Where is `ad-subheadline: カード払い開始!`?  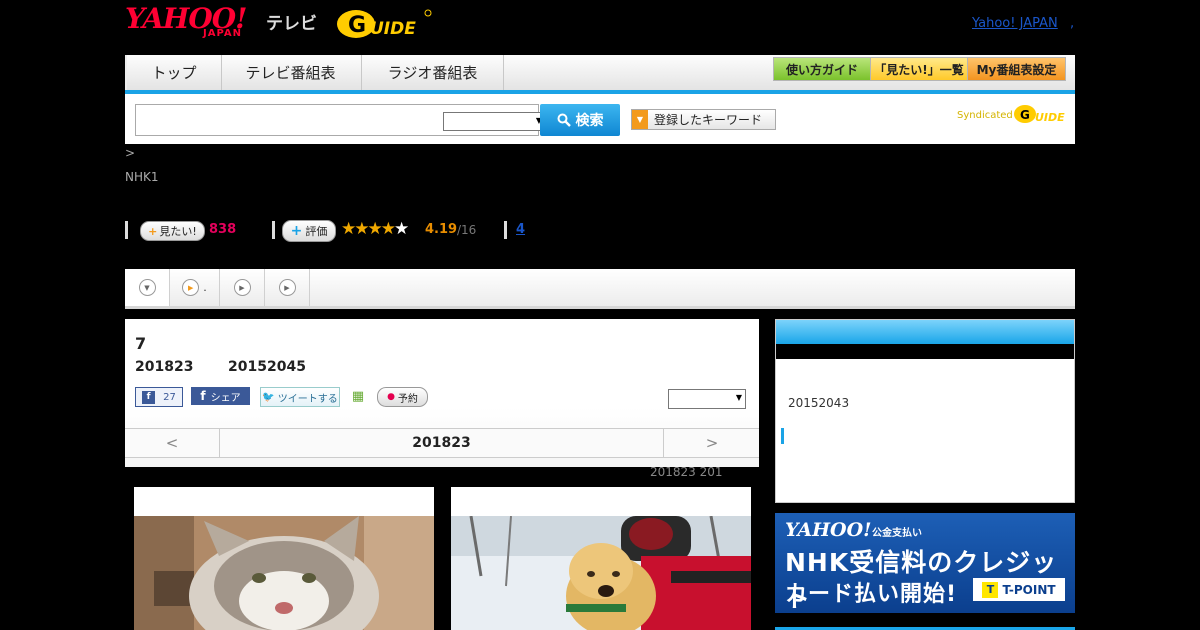 ad-subheadline: カード払い開始! is located at coordinates (871, 594).